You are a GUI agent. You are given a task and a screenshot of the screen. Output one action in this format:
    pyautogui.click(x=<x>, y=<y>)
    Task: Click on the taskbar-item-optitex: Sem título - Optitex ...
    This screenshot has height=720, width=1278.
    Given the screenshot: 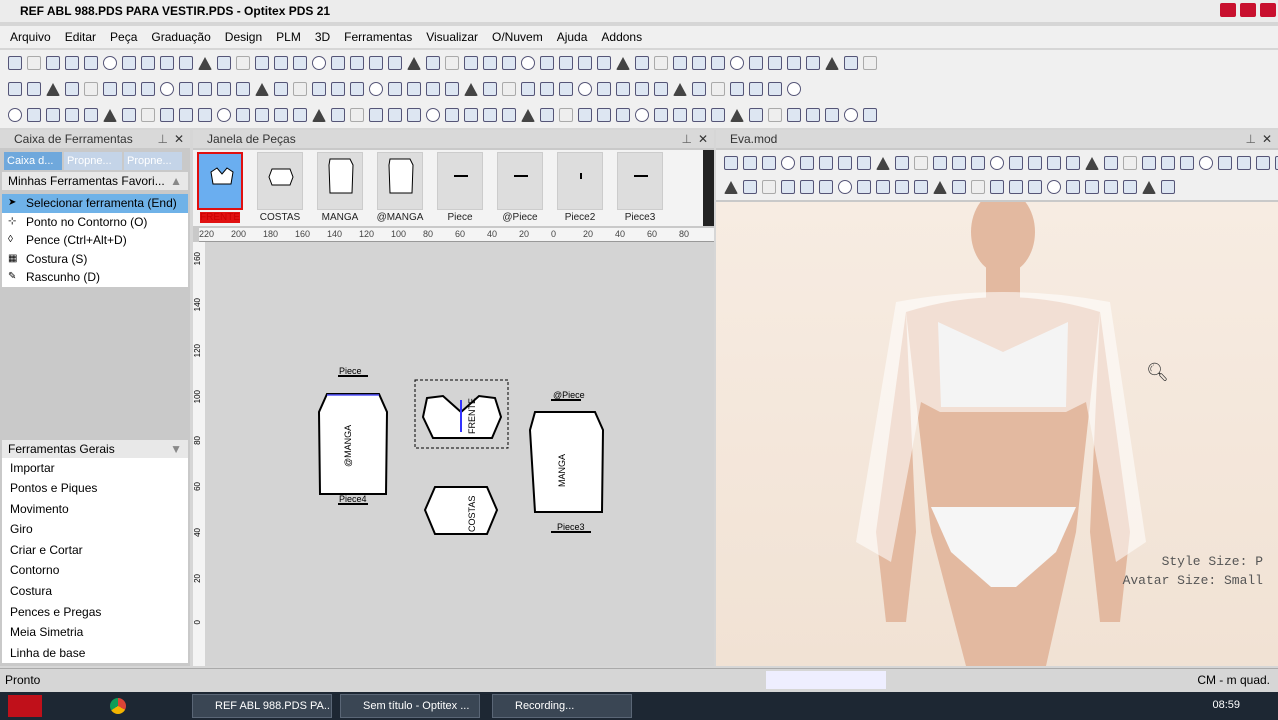 What is the action you would take?
    pyautogui.click(x=410, y=706)
    